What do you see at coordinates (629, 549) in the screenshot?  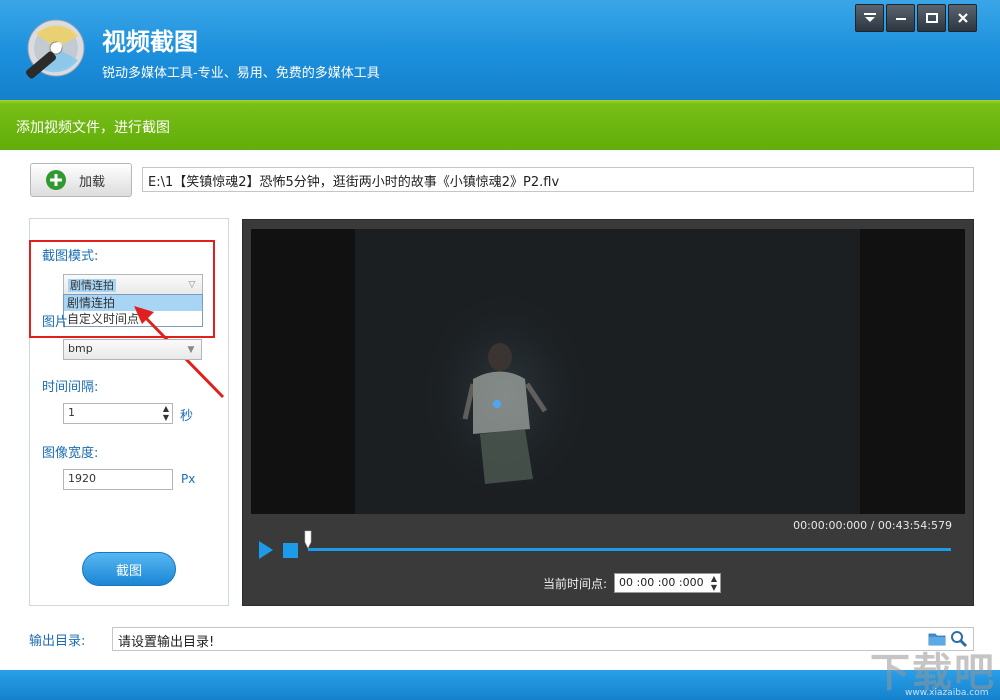 I see `seek-bar` at bounding box center [629, 549].